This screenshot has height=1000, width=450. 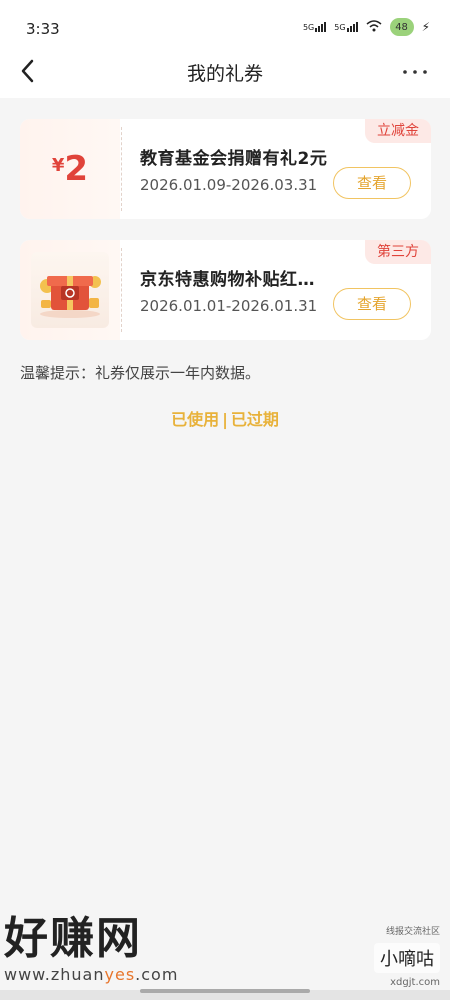 I want to click on coupon-date: 2026.01.09-2026.03.31, so click(x=229, y=185).